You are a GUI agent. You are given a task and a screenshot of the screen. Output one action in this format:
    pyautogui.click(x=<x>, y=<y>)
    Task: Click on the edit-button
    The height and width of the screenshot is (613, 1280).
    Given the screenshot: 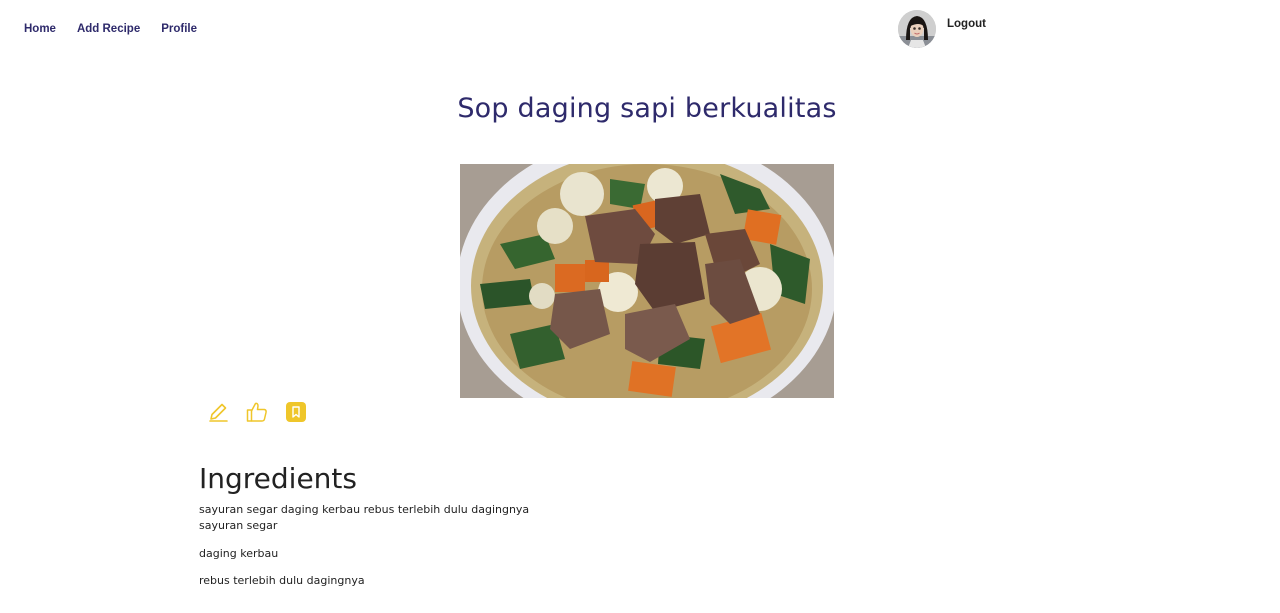 What is the action you would take?
    pyautogui.click(x=218, y=414)
    